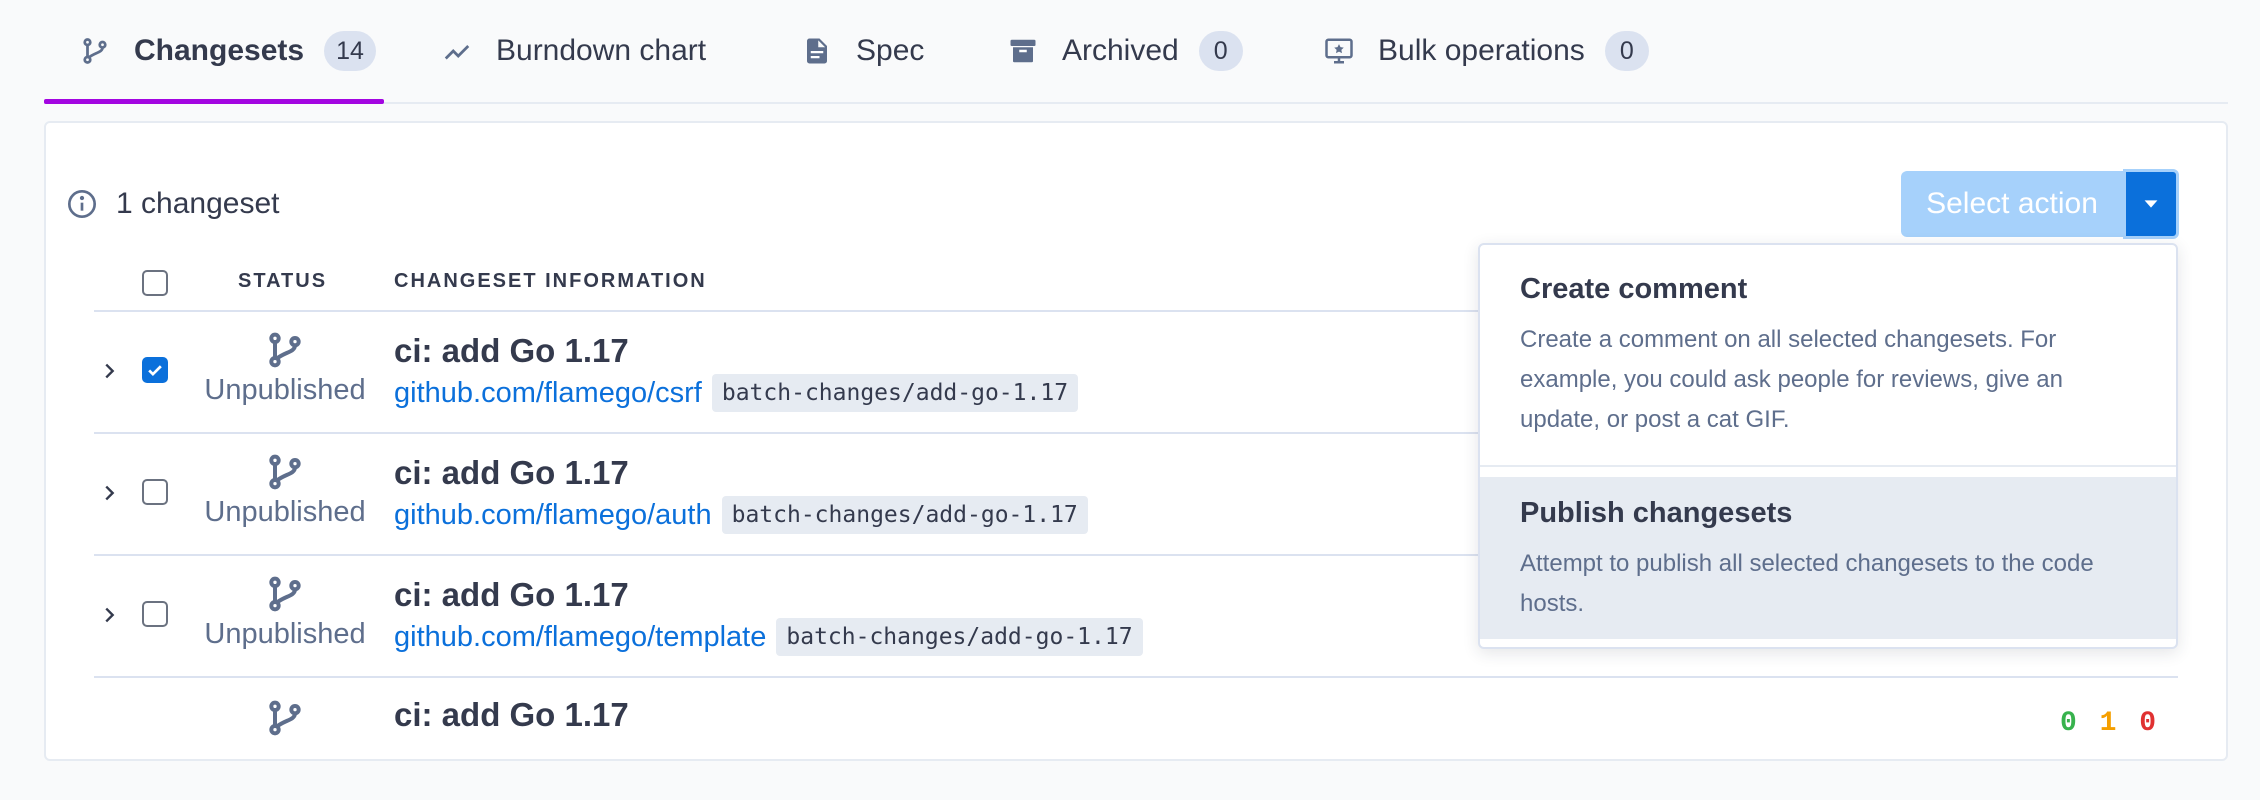  What do you see at coordinates (1339, 51) in the screenshot?
I see `monitor-star-icon` at bounding box center [1339, 51].